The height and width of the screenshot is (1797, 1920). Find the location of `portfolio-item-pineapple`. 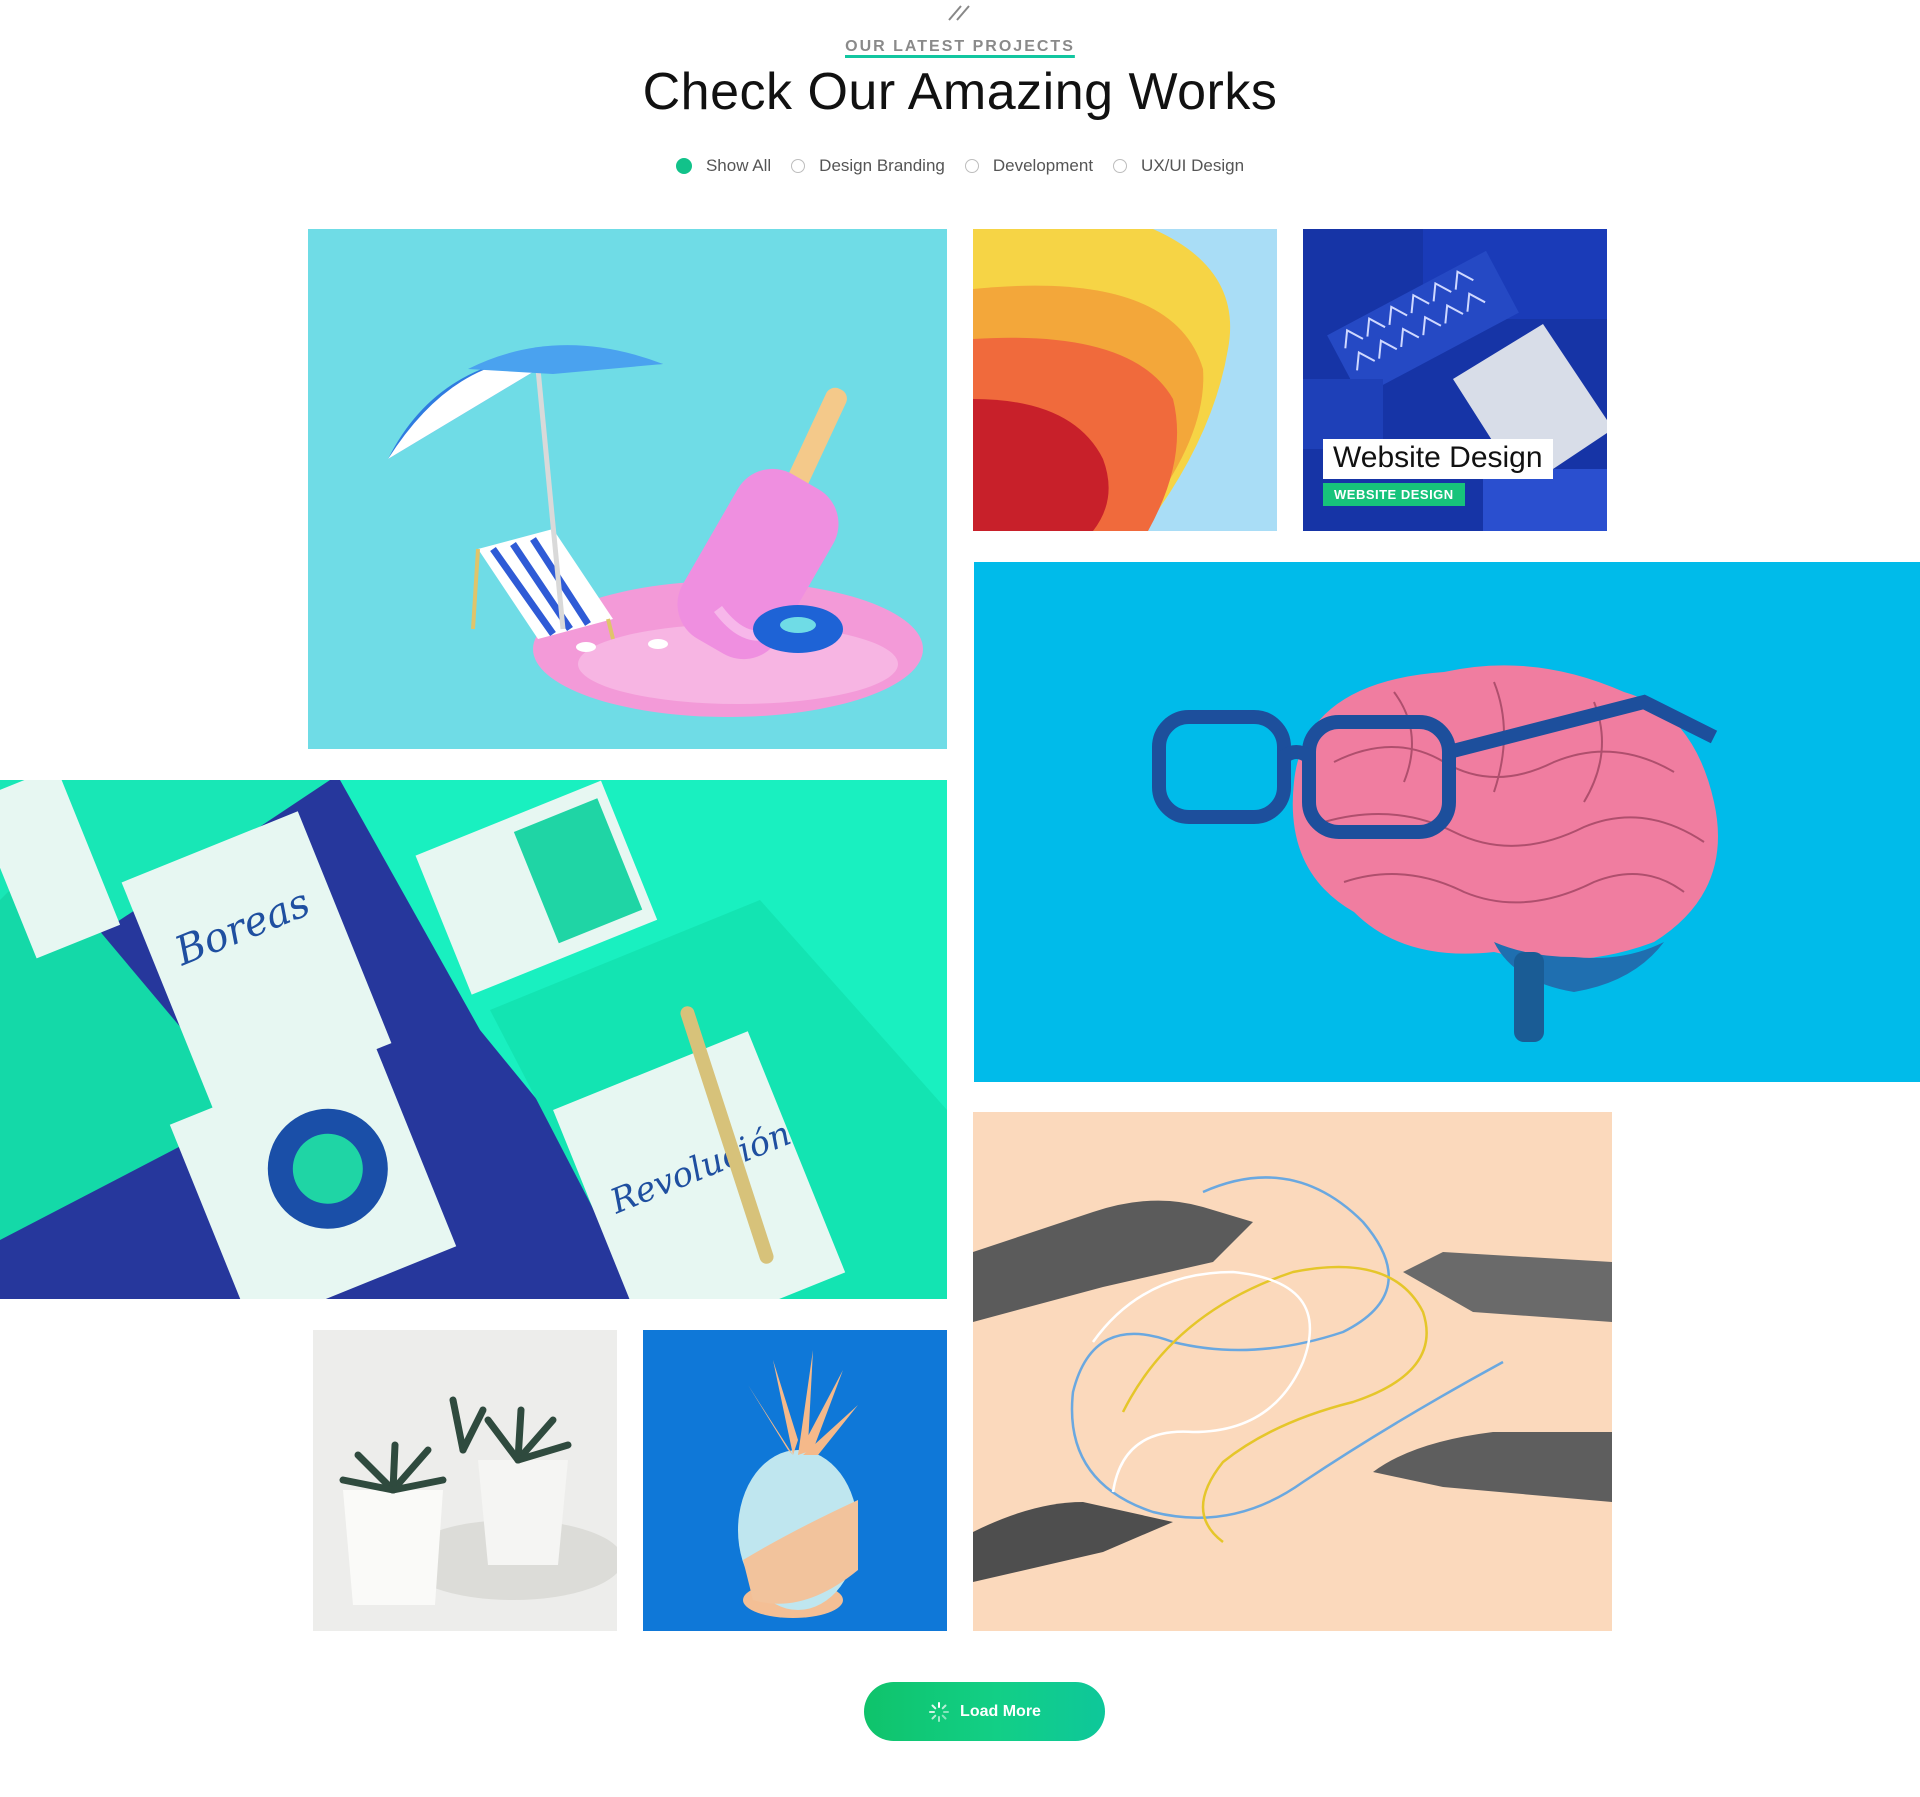

portfolio-item-pineapple is located at coordinates (795, 1480).